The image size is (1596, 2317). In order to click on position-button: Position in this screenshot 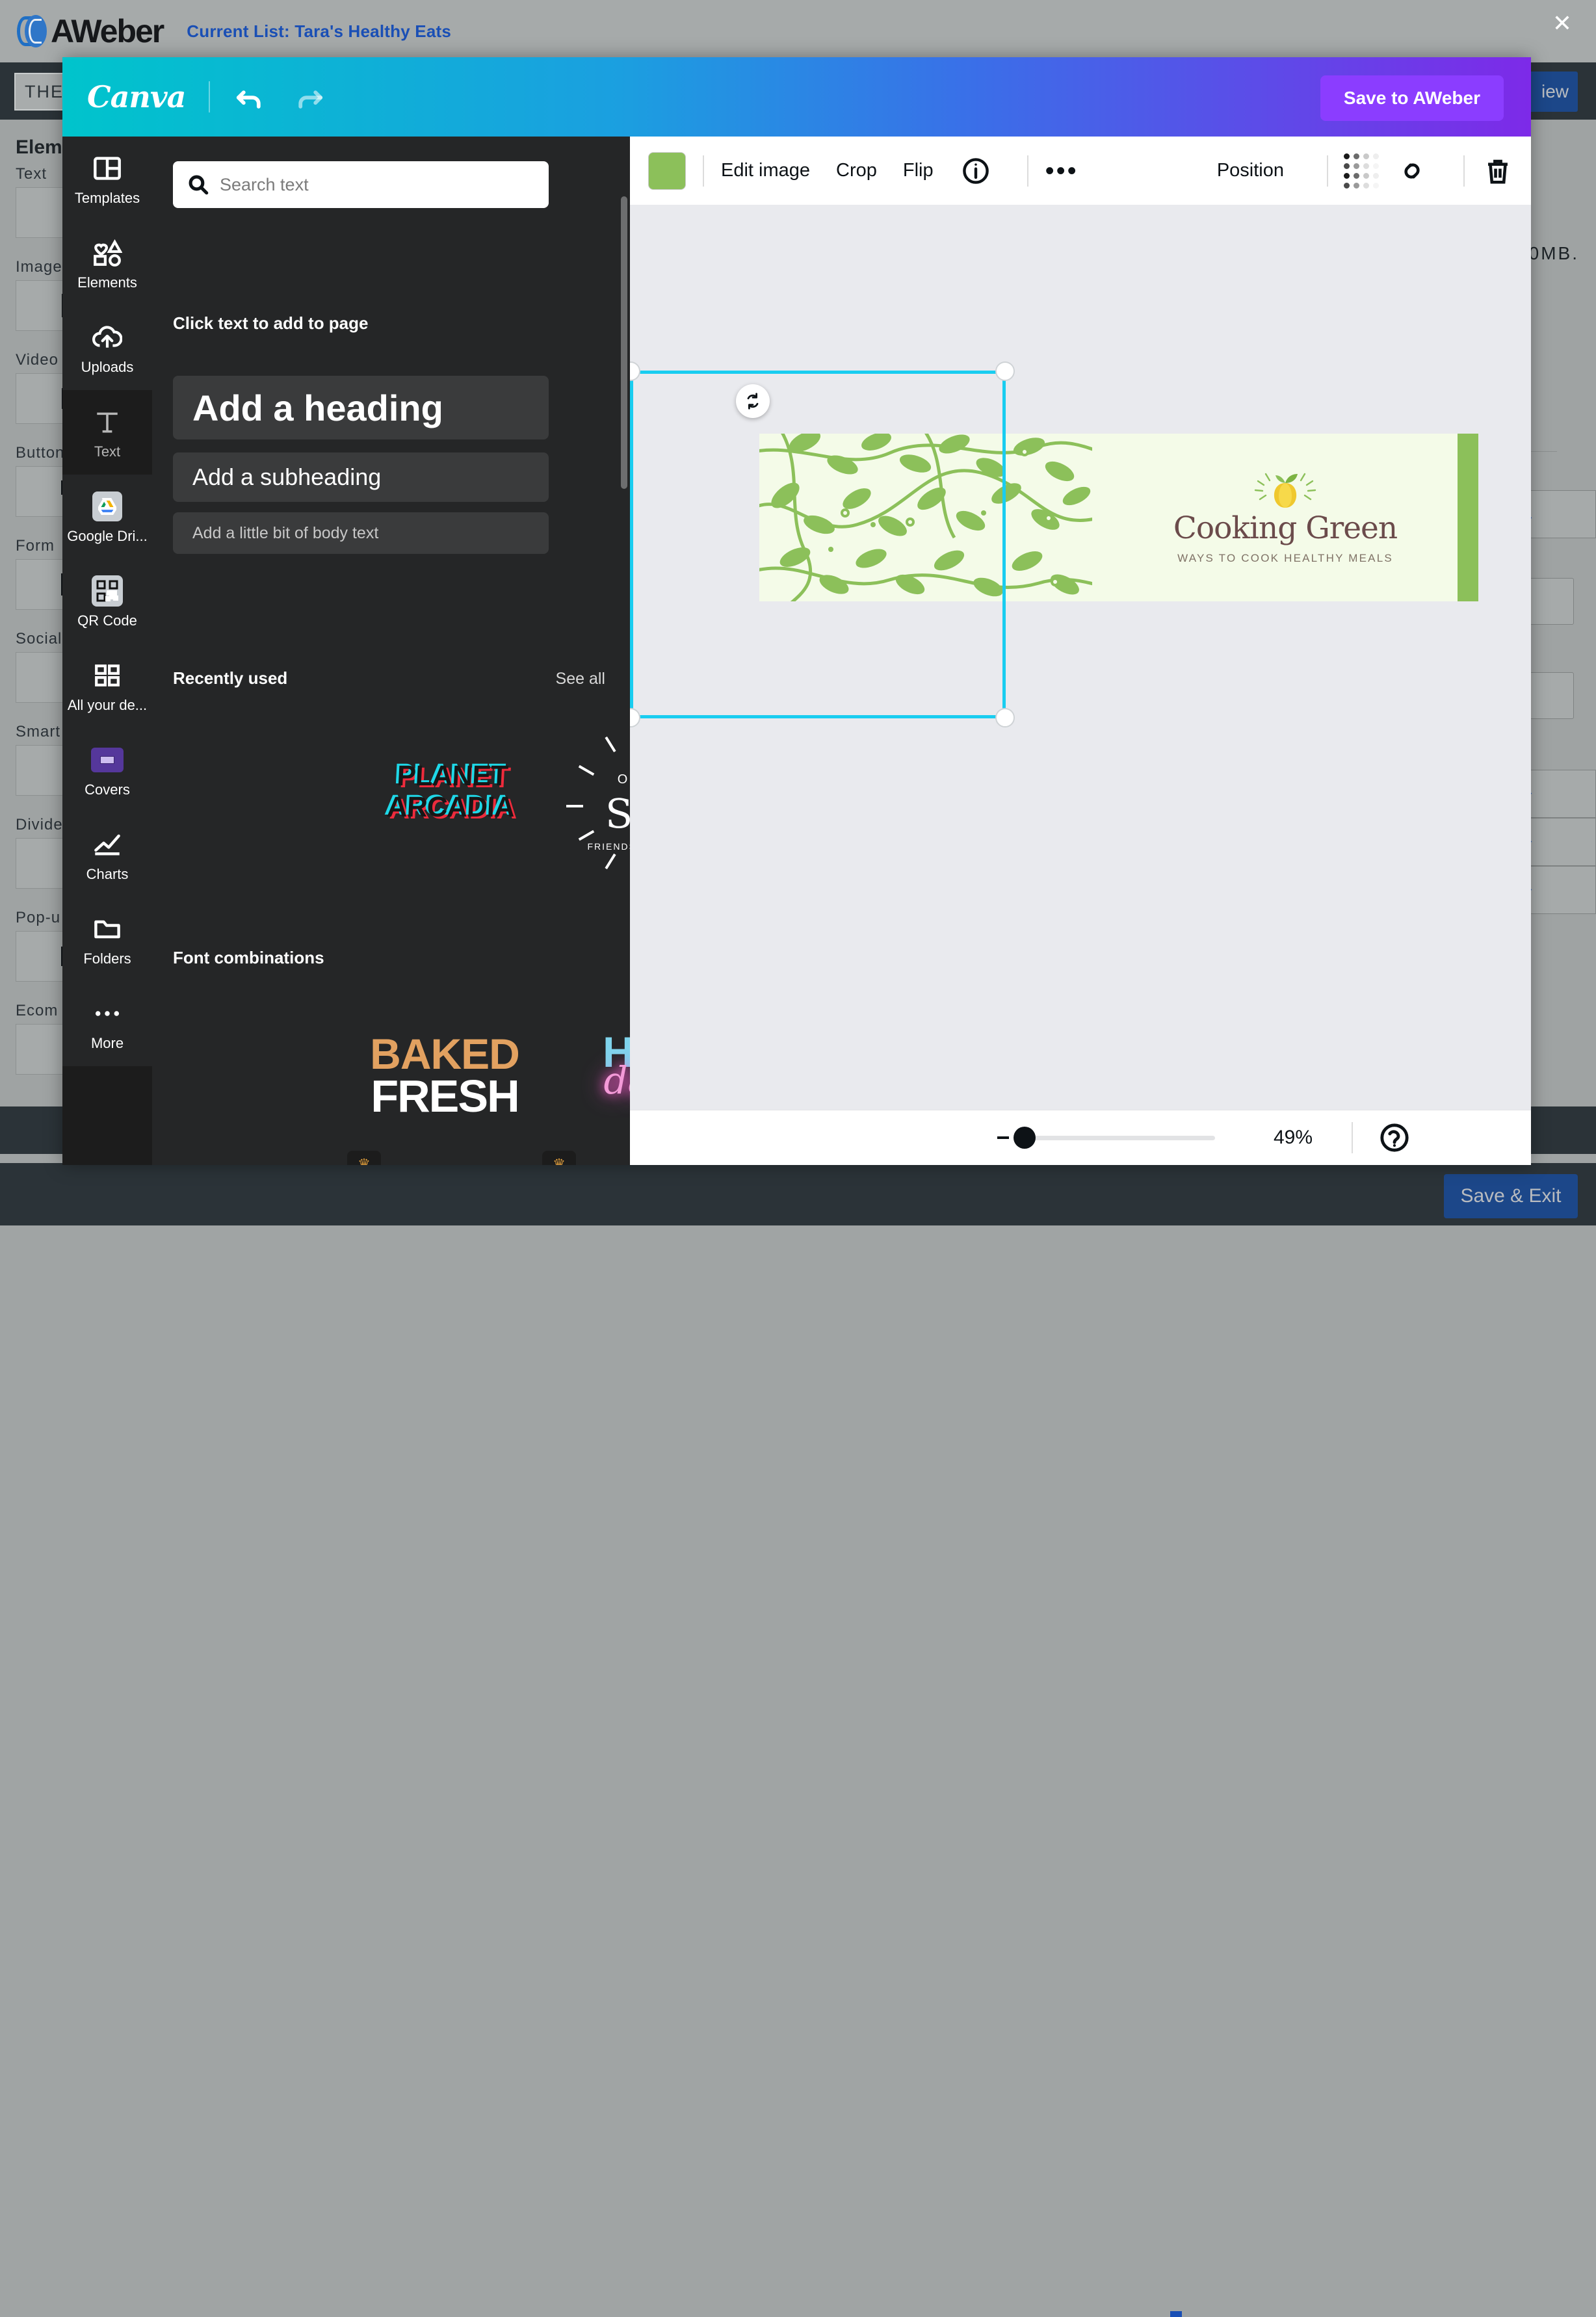, I will do `click(1250, 170)`.